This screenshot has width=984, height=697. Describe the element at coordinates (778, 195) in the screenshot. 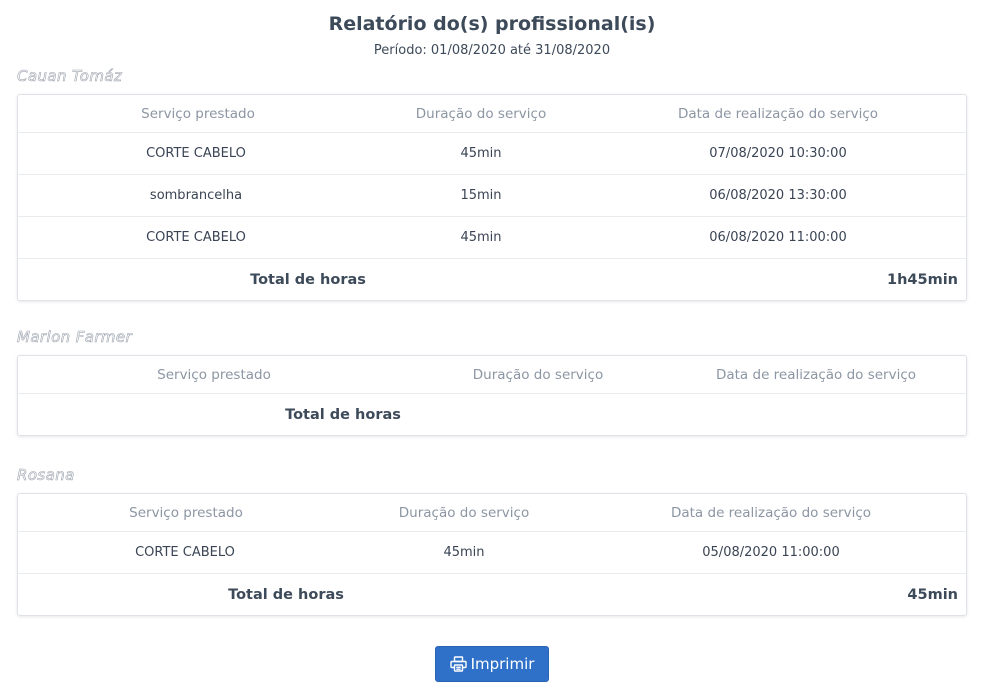

I see `date-cell: 06/08/2020 13:30:00` at that location.